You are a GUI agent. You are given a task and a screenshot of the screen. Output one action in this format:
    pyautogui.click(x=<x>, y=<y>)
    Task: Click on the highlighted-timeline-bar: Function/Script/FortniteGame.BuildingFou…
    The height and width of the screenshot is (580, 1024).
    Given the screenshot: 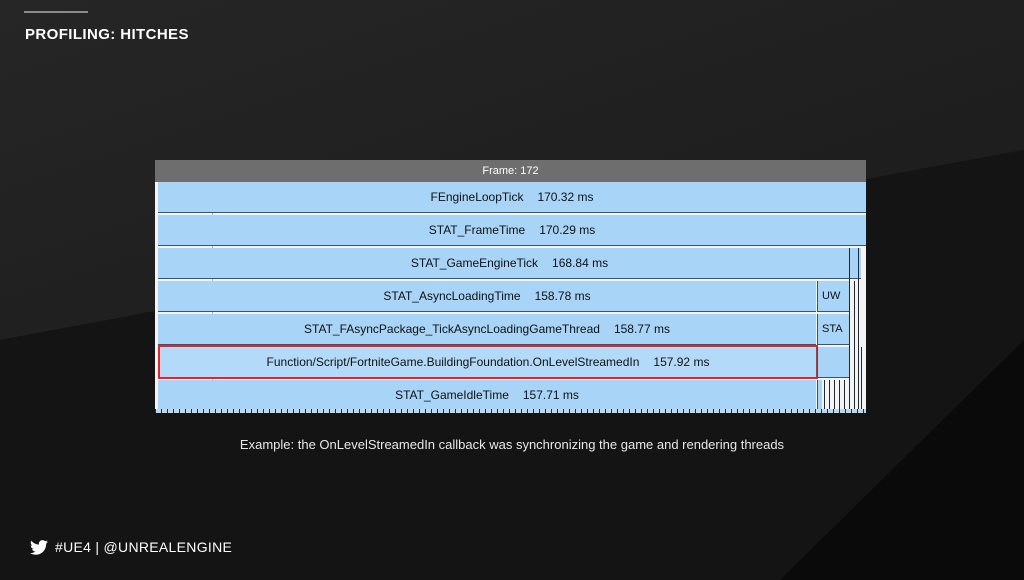 What is the action you would take?
    pyautogui.click(x=488, y=362)
    